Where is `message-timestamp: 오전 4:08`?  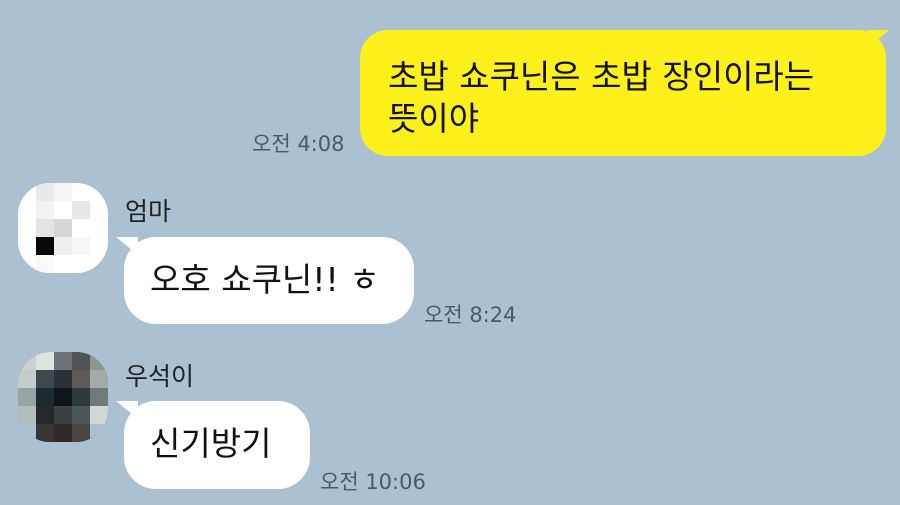
message-timestamp: 오전 4:08 is located at coordinates (298, 144).